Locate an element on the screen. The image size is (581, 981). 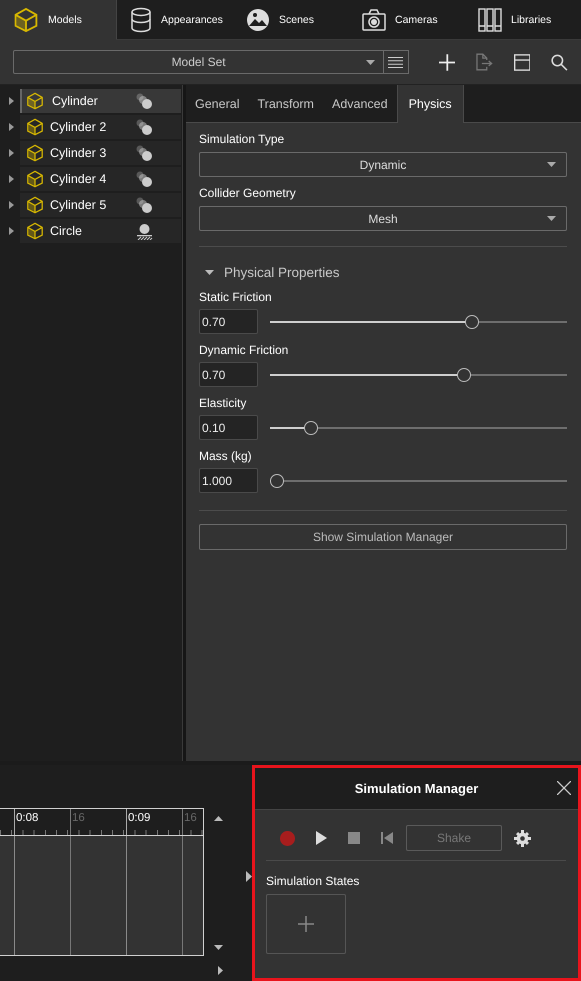
value-field: 0.10 is located at coordinates (228, 427).